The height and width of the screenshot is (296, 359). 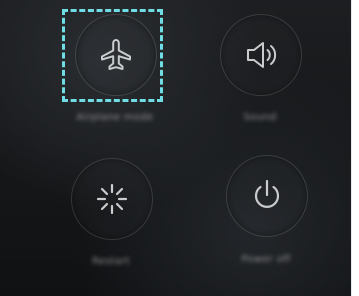 I want to click on power-icon, so click(x=267, y=196).